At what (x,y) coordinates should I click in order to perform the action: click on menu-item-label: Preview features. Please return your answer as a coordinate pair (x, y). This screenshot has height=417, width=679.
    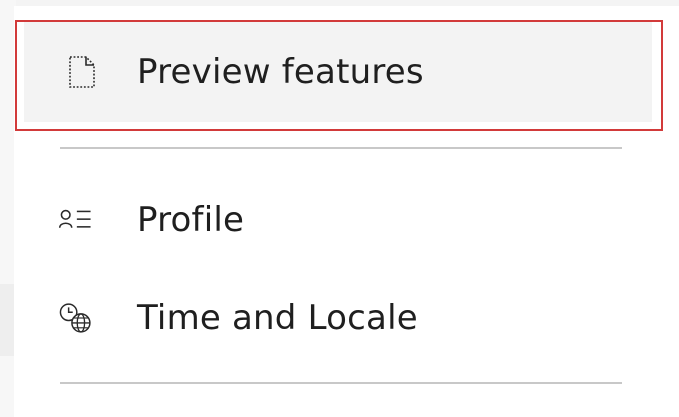
    Looking at the image, I should click on (280, 72).